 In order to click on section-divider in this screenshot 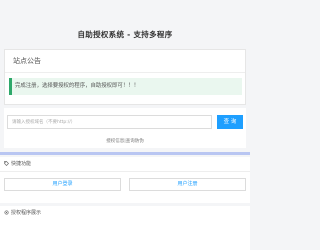, I will do `click(125, 153)`.